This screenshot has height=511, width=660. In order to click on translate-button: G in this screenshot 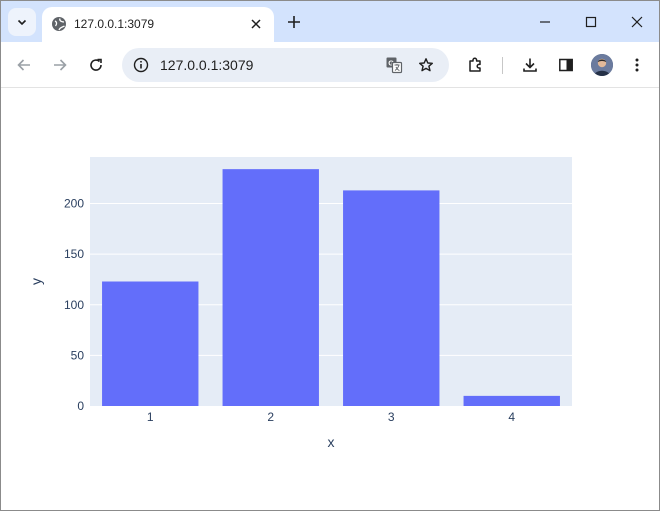, I will do `click(394, 65)`.